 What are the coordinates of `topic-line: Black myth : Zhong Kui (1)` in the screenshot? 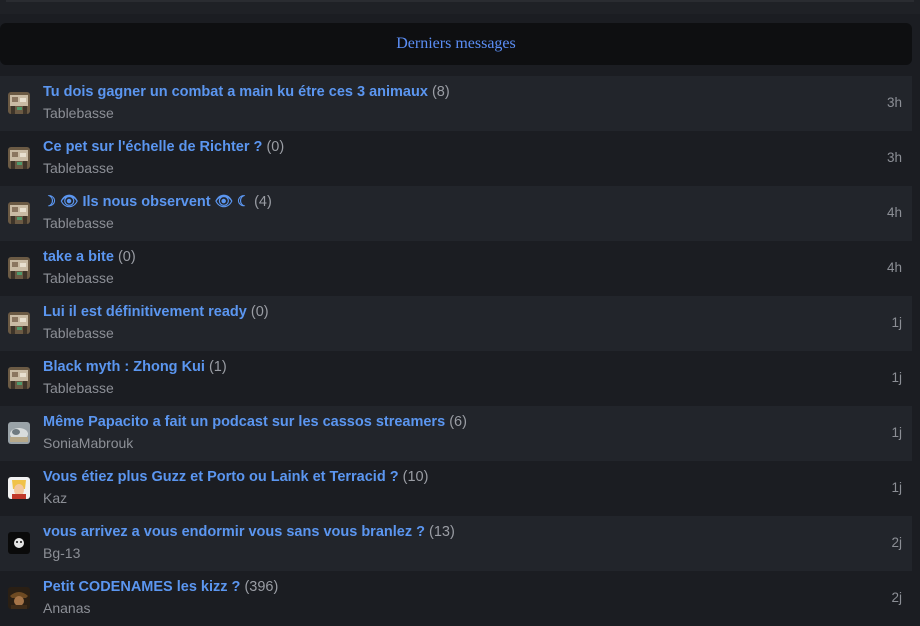 It's located at (135, 367).